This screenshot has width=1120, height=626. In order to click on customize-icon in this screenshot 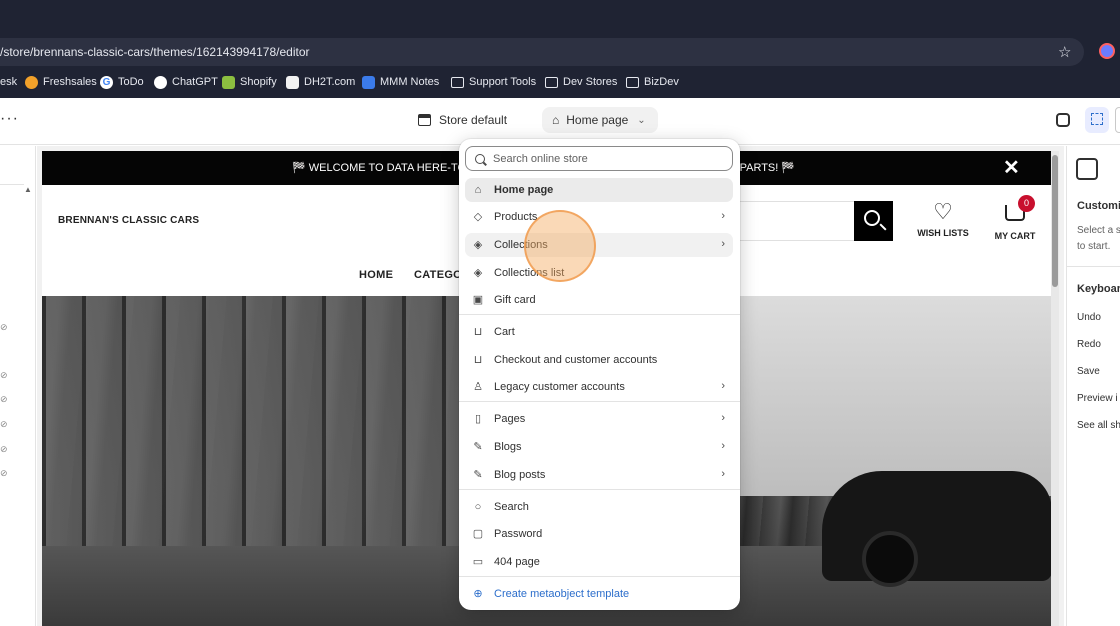, I will do `click(1087, 169)`.